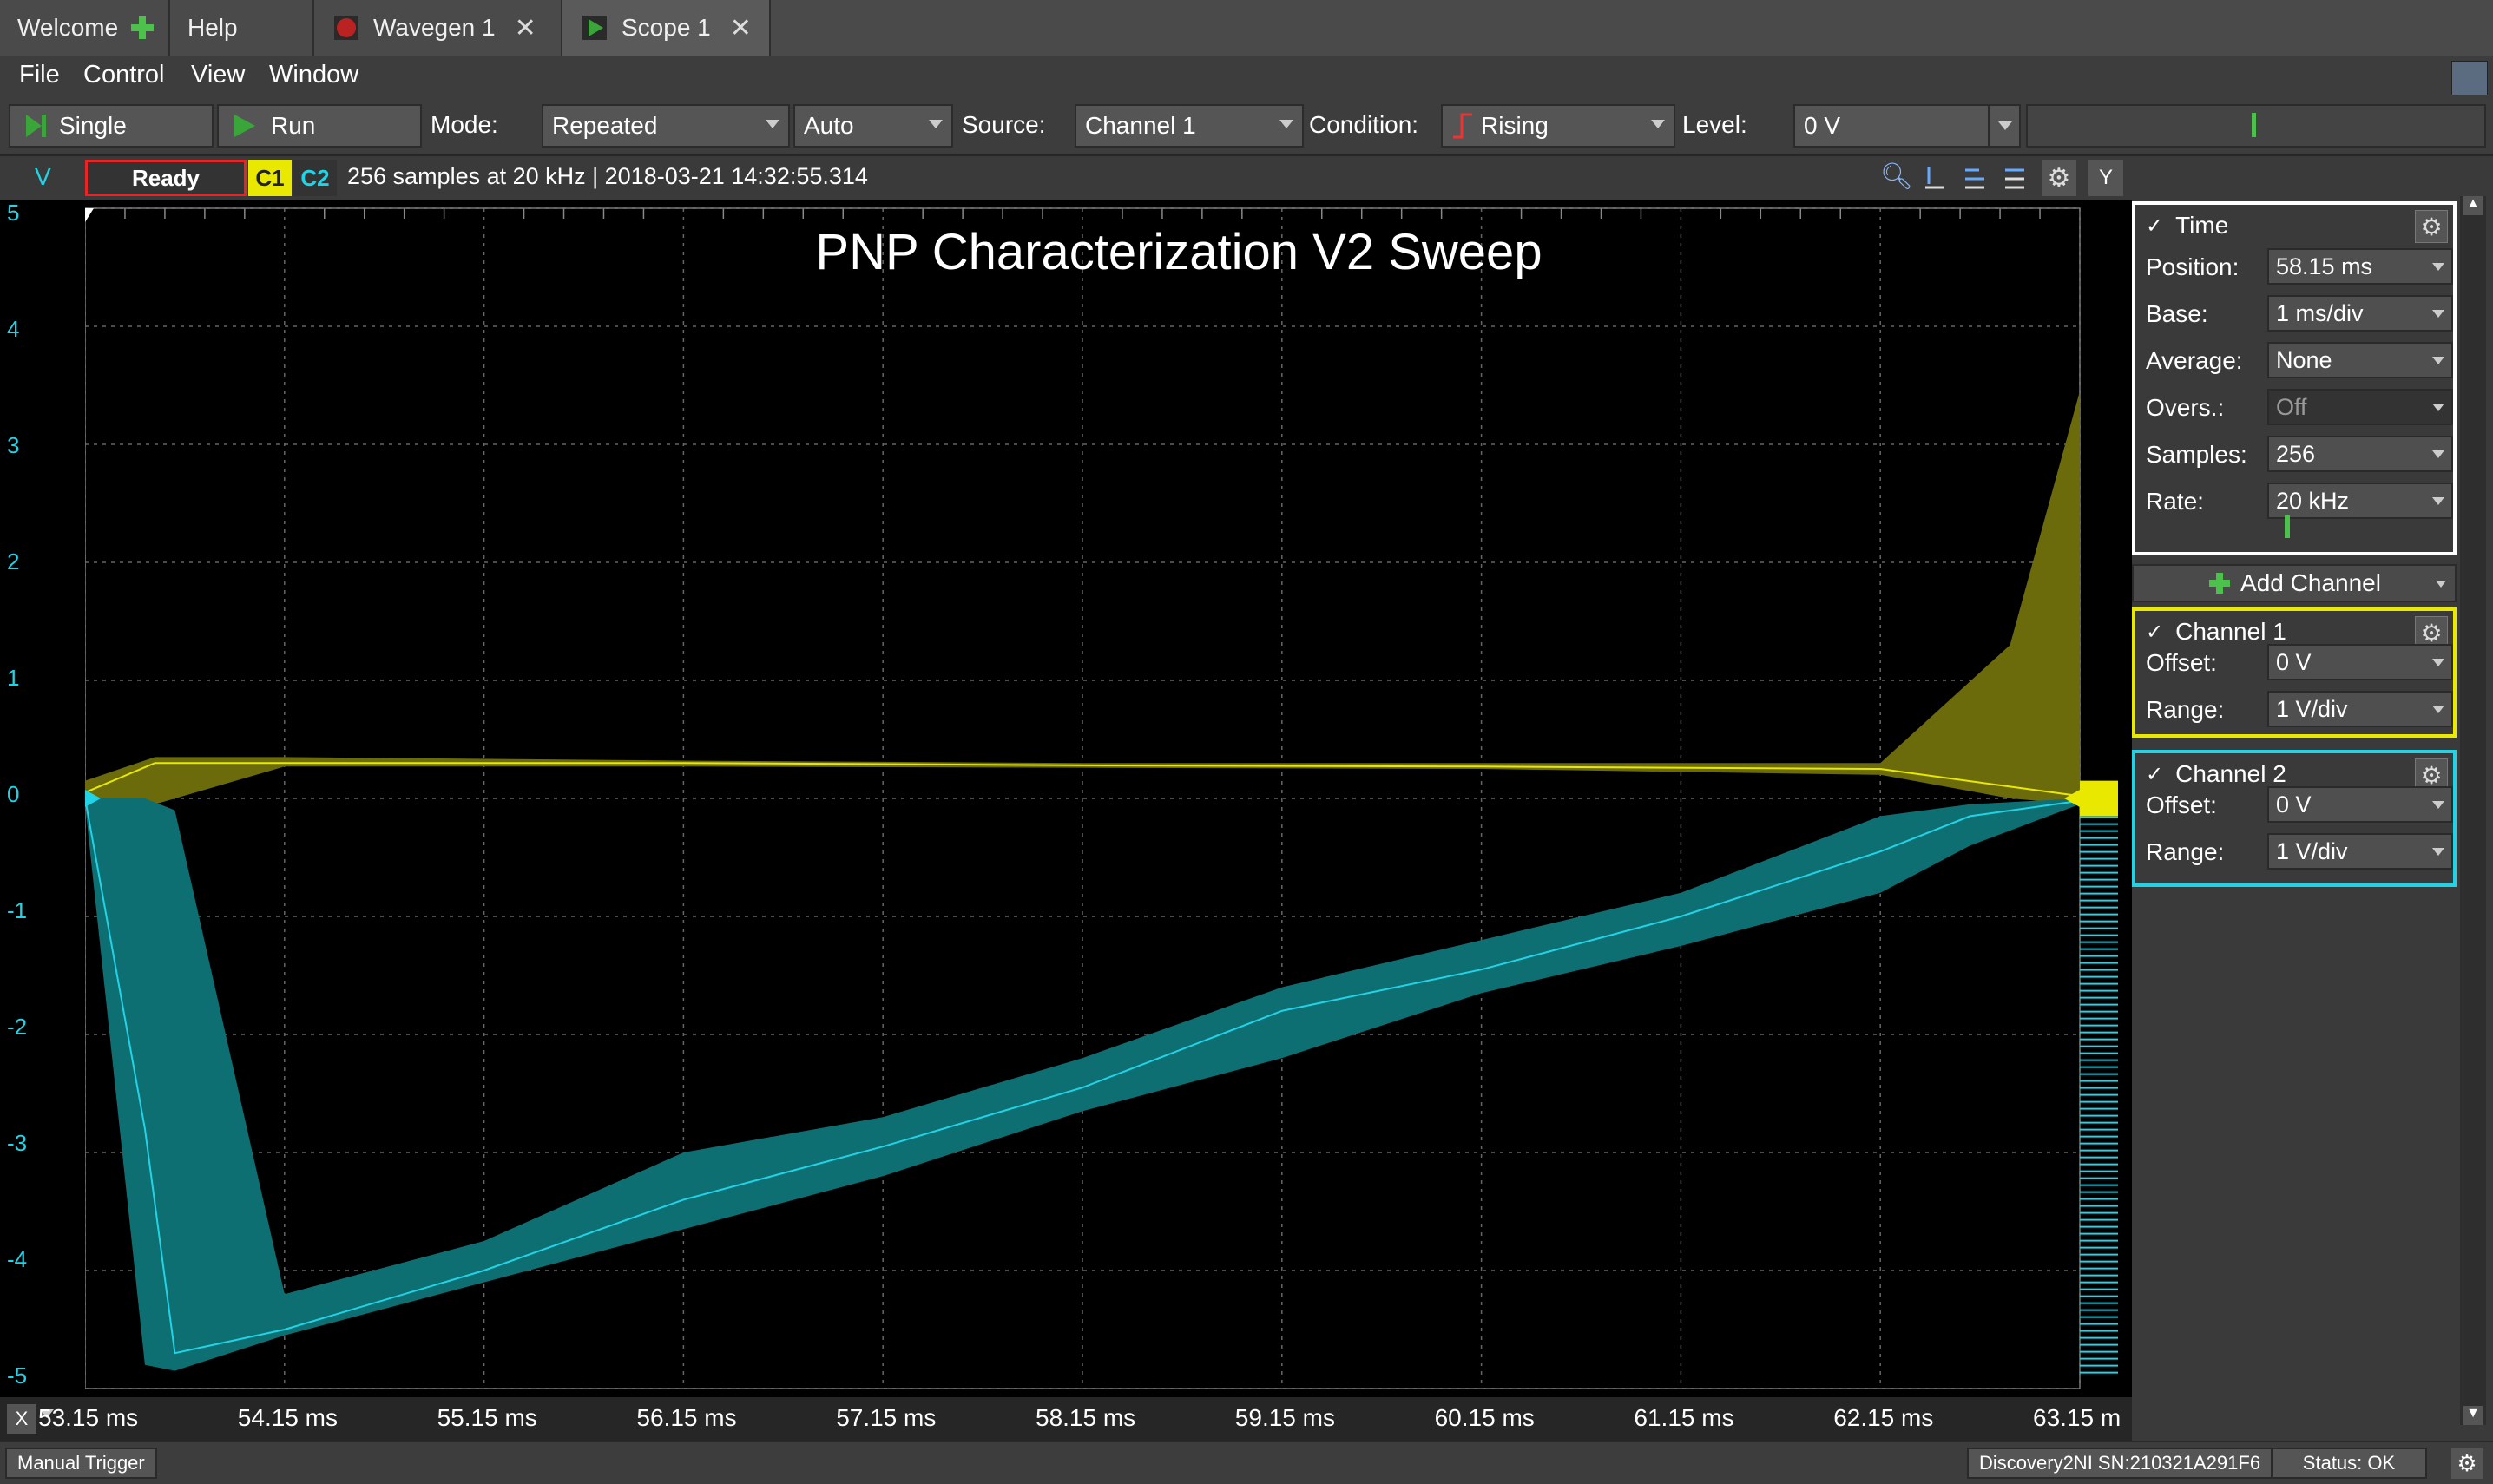 The height and width of the screenshot is (1484, 2493). I want to click on channel-2-badge: C2, so click(315, 178).